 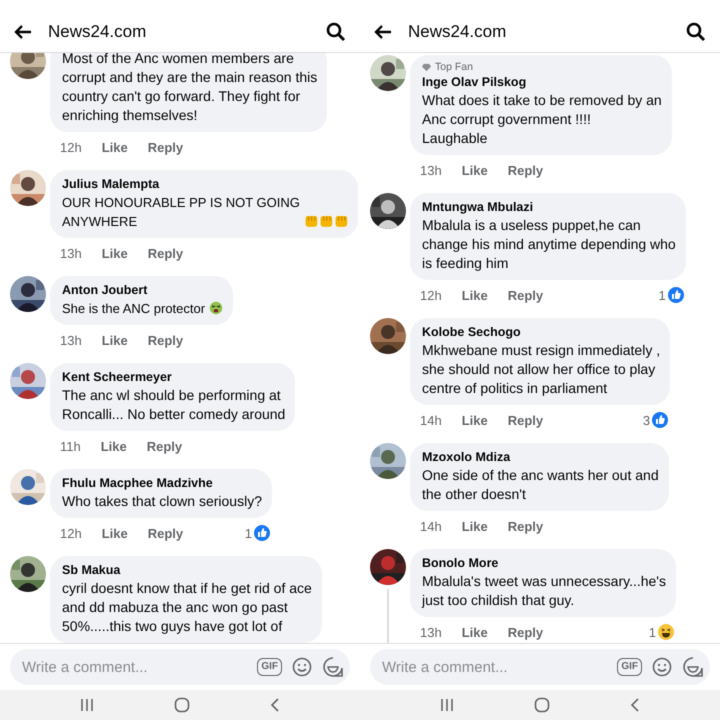 I want to click on top-fan-label: Top Fan, so click(x=454, y=67).